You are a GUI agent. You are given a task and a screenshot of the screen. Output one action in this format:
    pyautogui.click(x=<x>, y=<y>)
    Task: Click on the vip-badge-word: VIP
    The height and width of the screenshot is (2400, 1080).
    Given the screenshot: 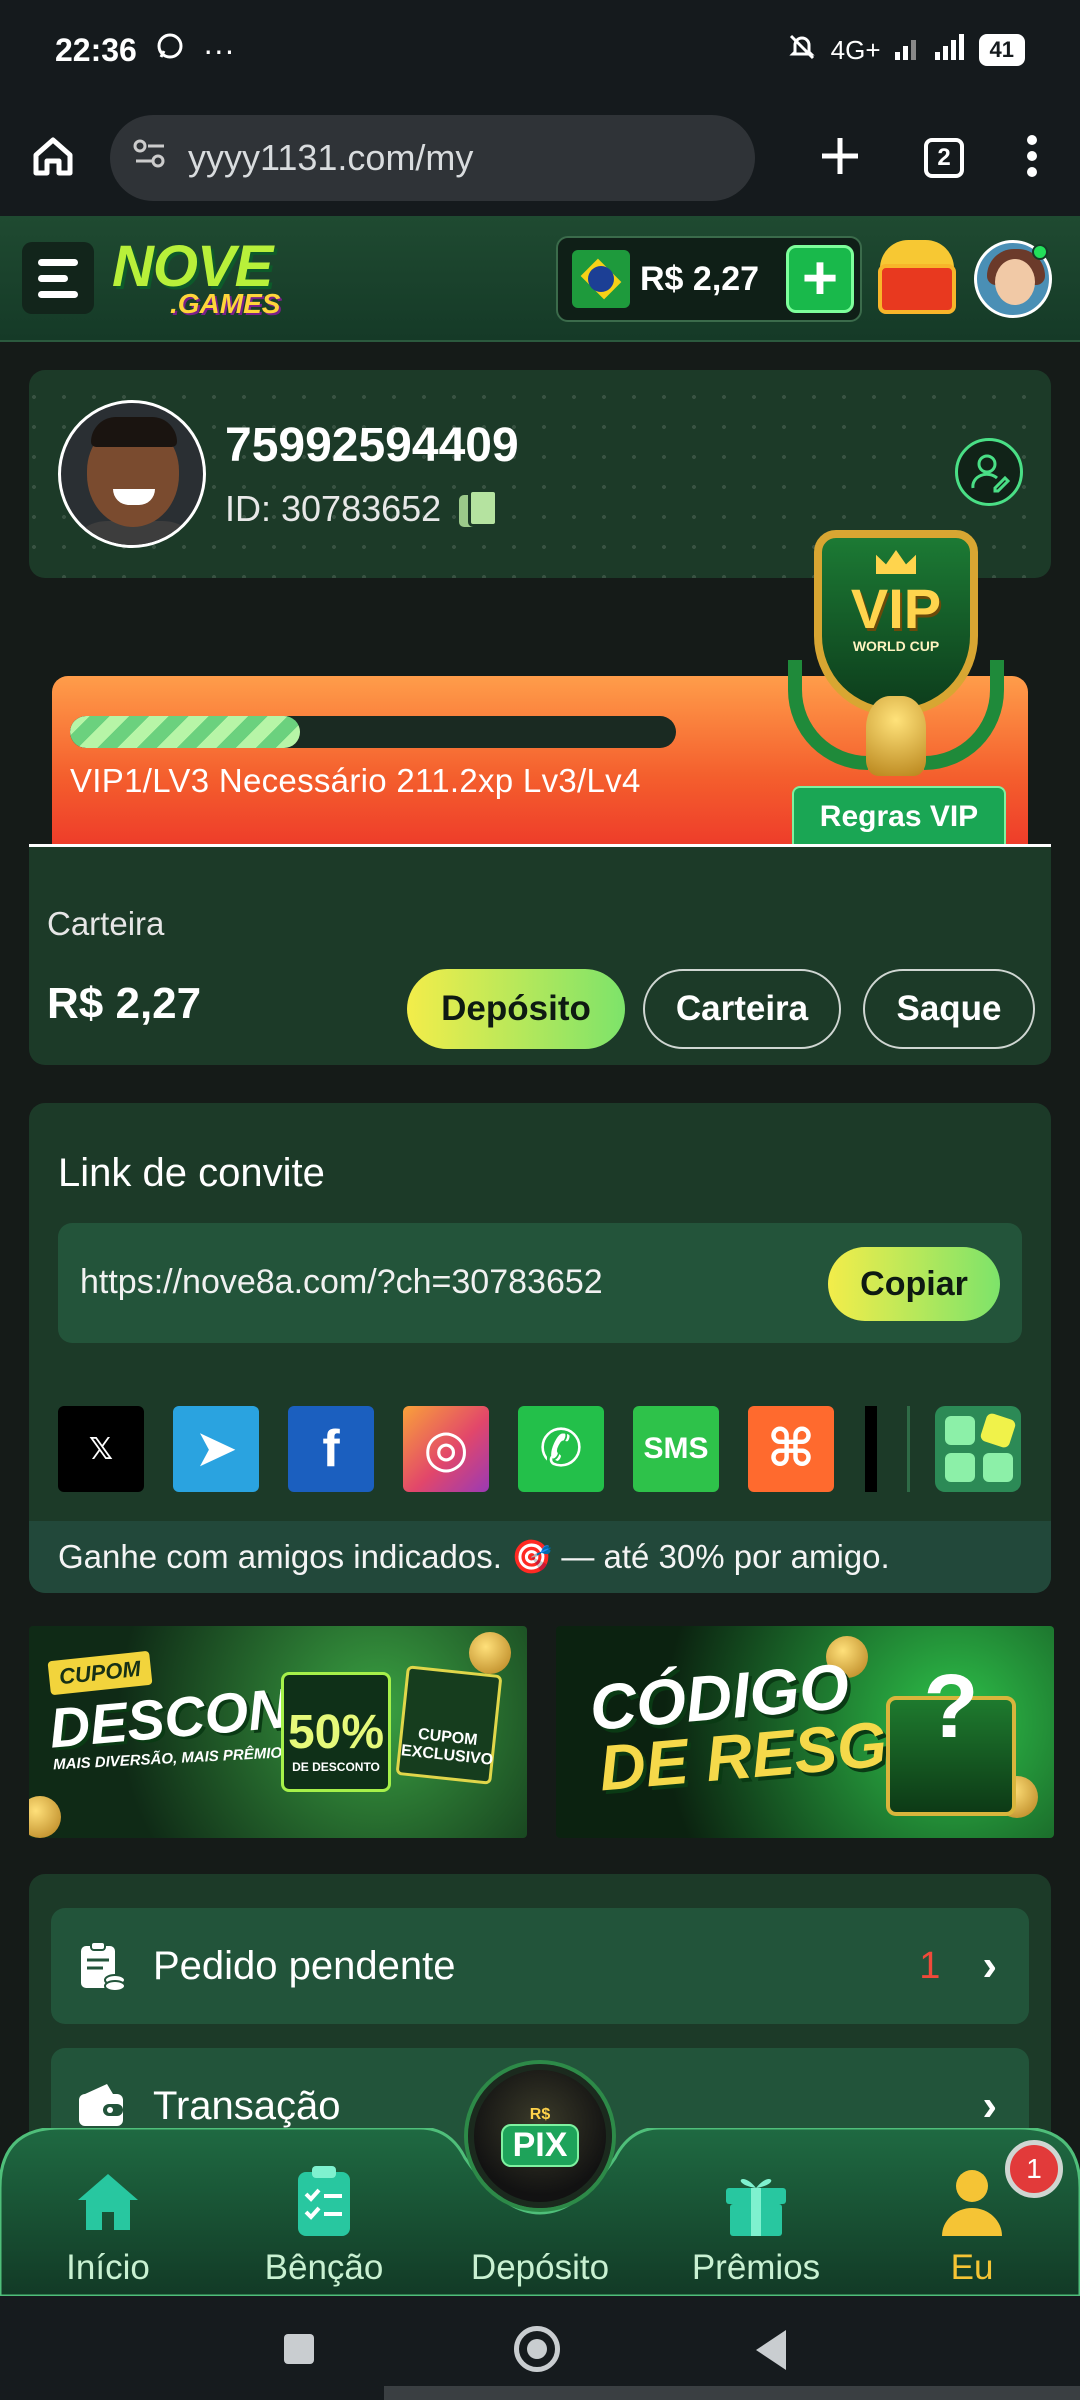 What is the action you would take?
    pyautogui.click(x=896, y=608)
    